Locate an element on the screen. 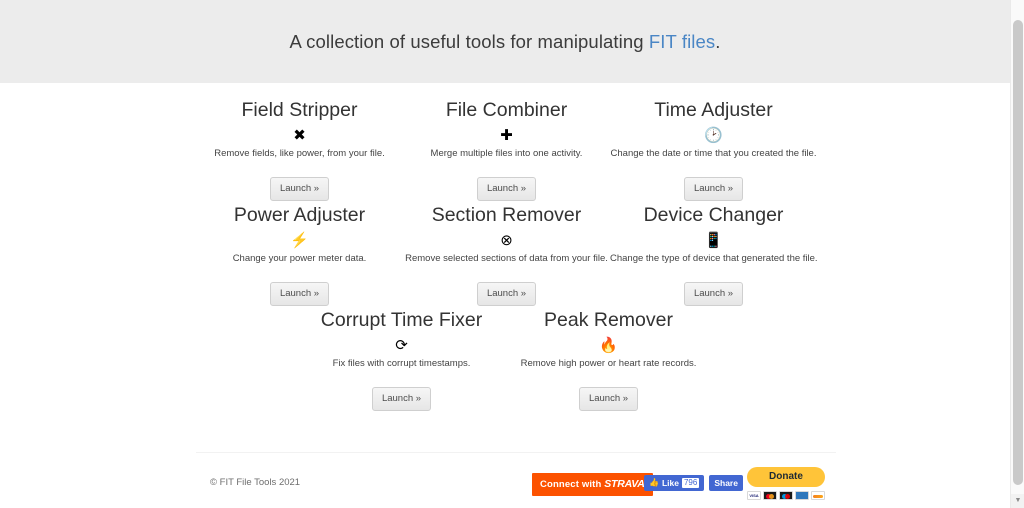  launch-button-field-stripper: Launch » is located at coordinates (299, 189).